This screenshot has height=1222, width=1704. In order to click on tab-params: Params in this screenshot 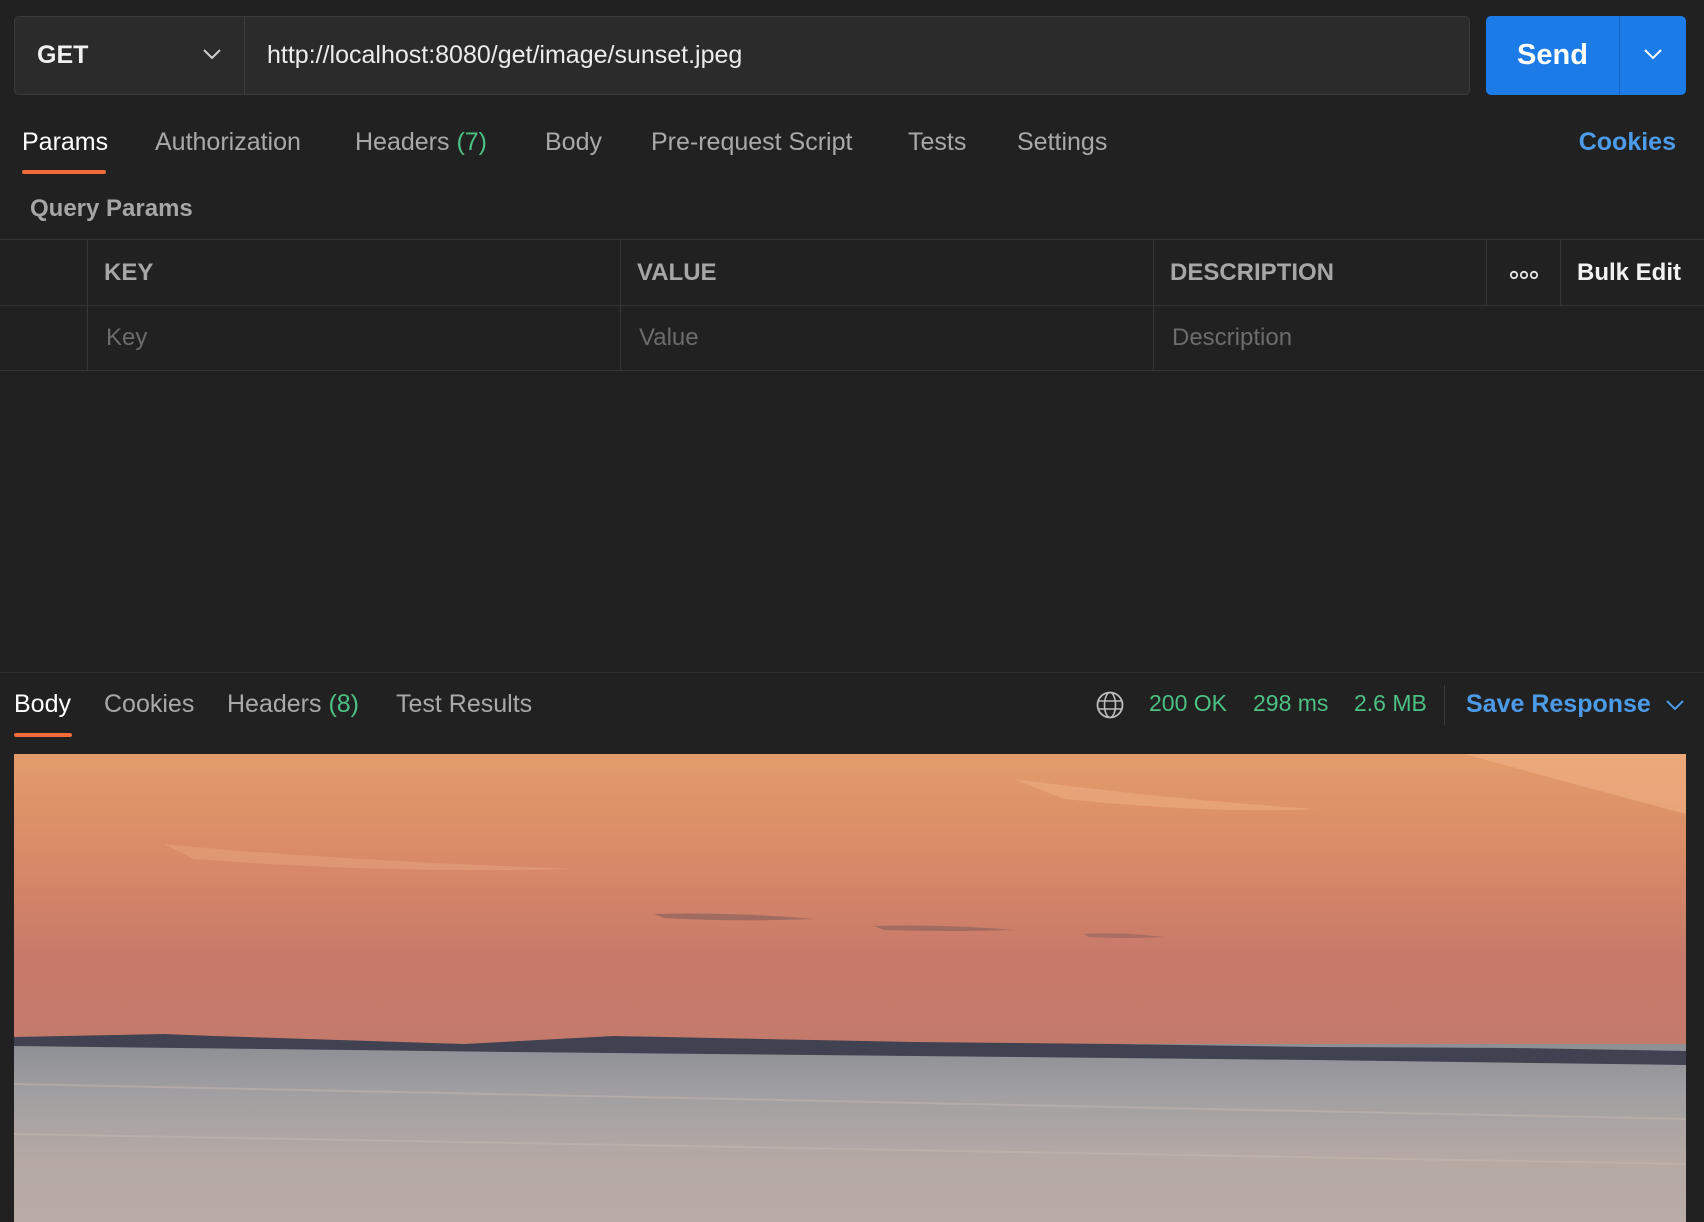, I will do `click(65, 142)`.